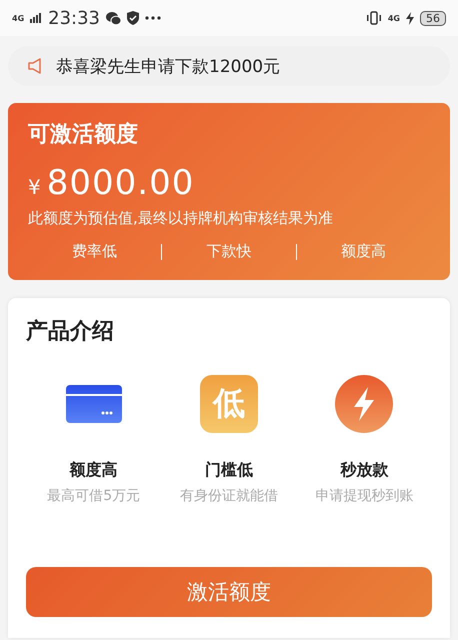 This screenshot has height=640, width=458. What do you see at coordinates (168, 67) in the screenshot?
I see `notice-text: 恭喜梁先生申请下款12000元` at bounding box center [168, 67].